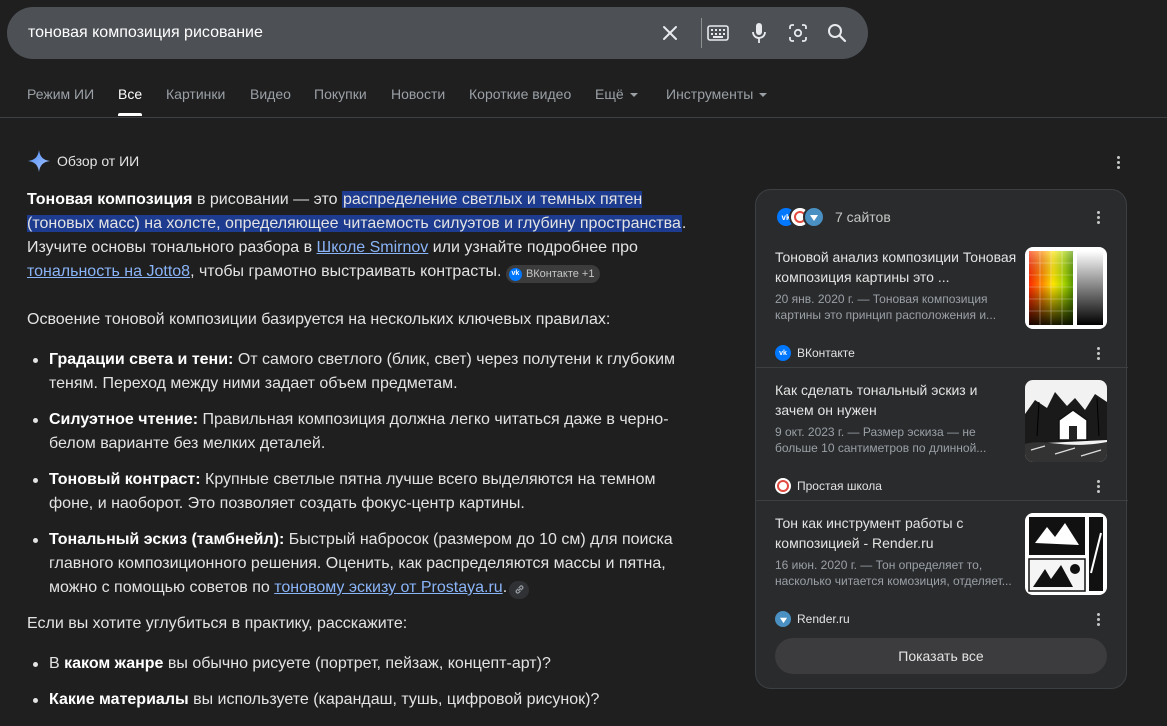 The image size is (1167, 726). Describe the element at coordinates (560, 274) in the screenshot. I see `source-chip-label: ВКонтакте +1` at that location.